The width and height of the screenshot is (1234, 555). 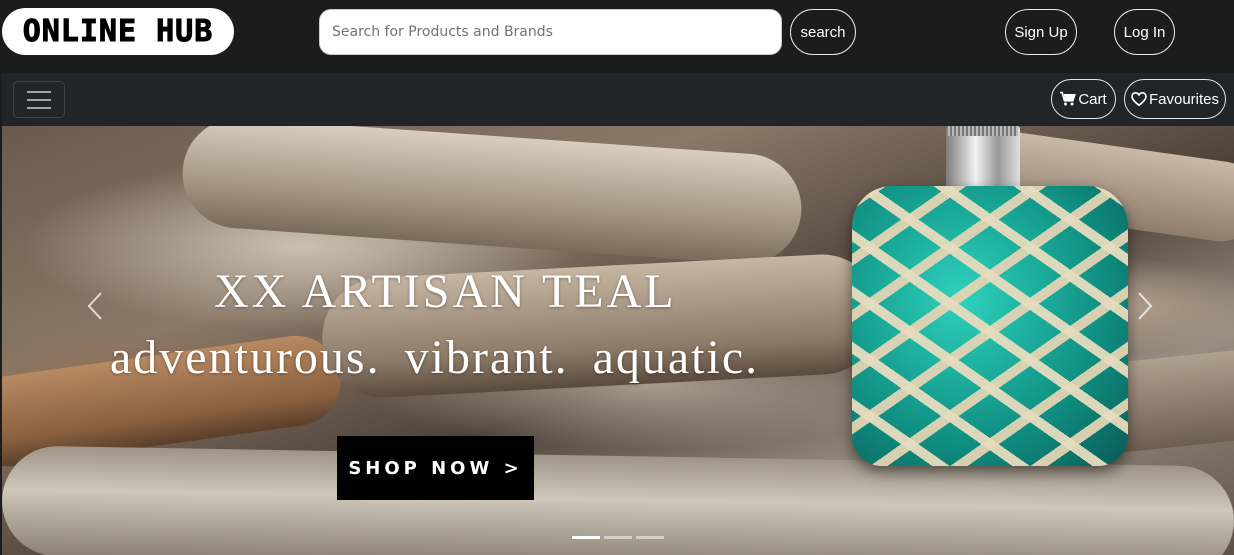 I want to click on carousel-prev-button, so click(x=95, y=306).